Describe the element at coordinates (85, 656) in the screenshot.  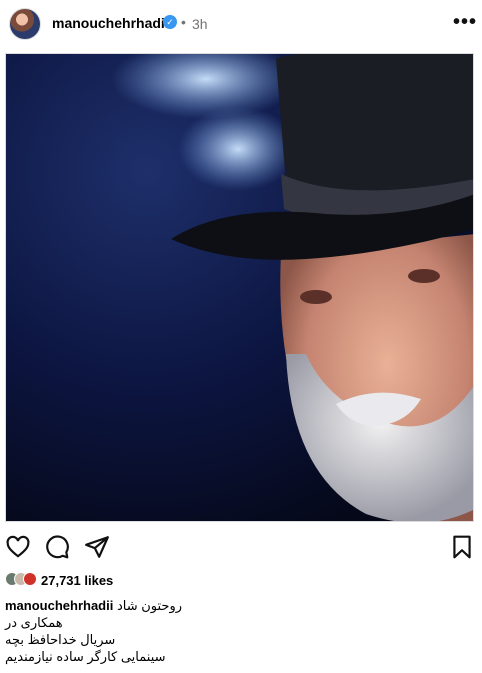
I see `caption-line: سینمایی کارگر ساده نیازمندیم` at that location.